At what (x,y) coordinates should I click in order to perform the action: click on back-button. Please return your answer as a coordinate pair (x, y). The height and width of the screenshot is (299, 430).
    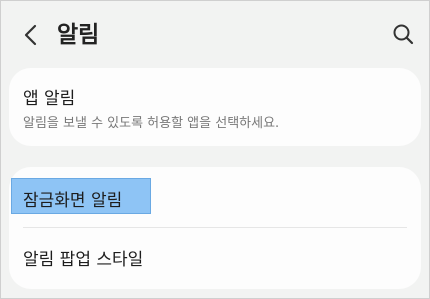
    Looking at the image, I should click on (31, 35).